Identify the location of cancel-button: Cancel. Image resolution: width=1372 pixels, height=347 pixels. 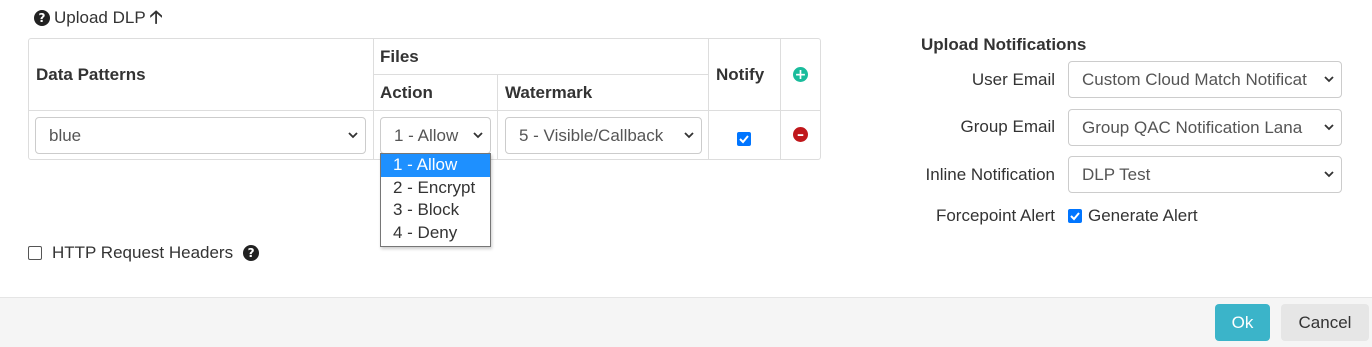
(1325, 322).